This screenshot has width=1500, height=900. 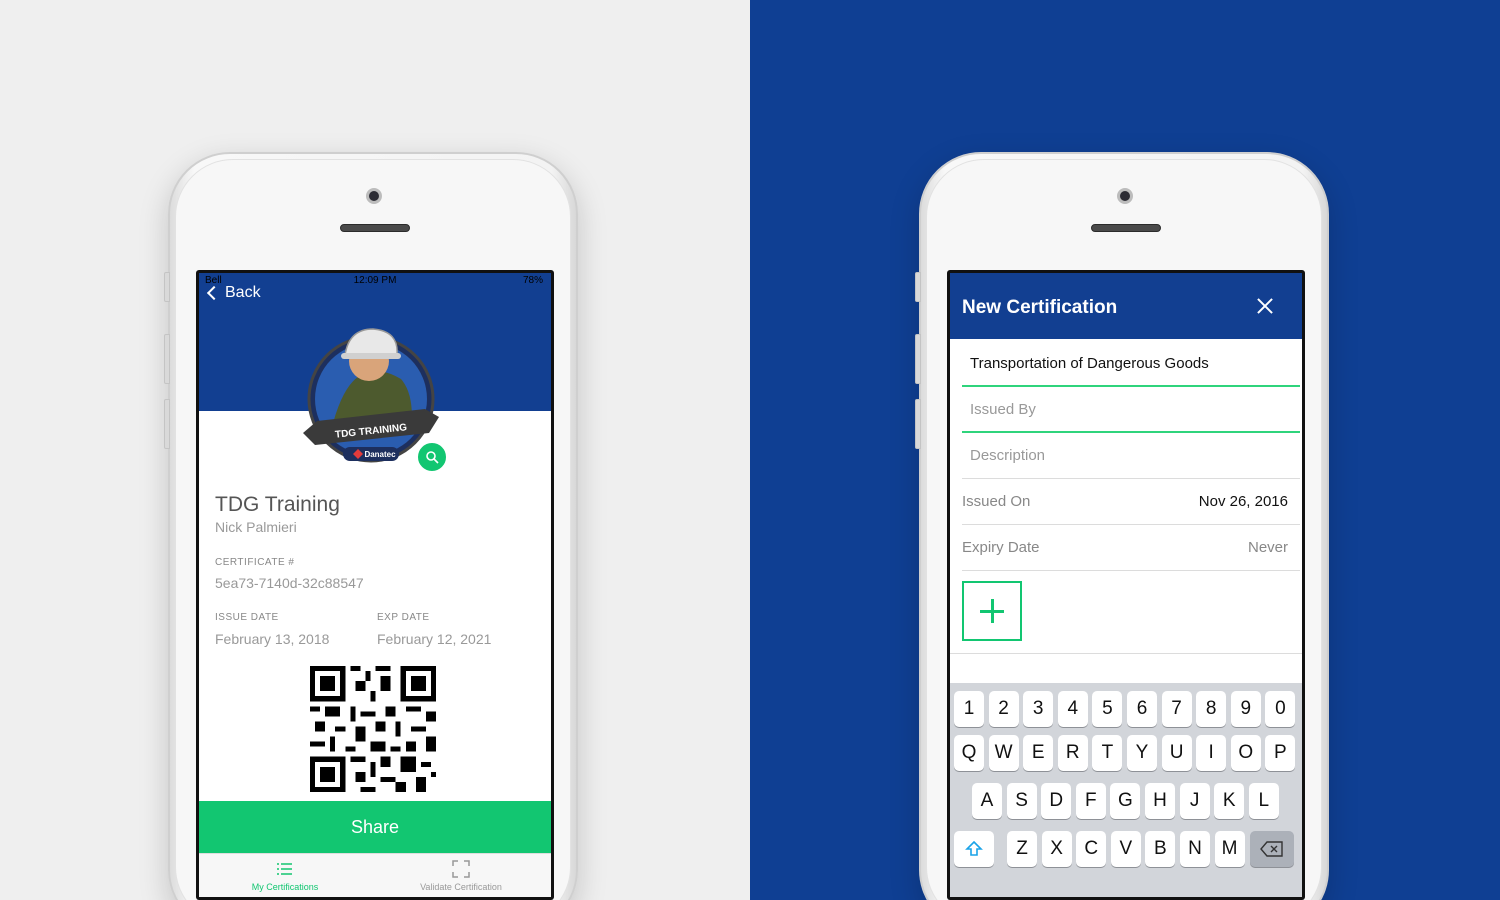 I want to click on scan-icon, so click(x=461, y=869).